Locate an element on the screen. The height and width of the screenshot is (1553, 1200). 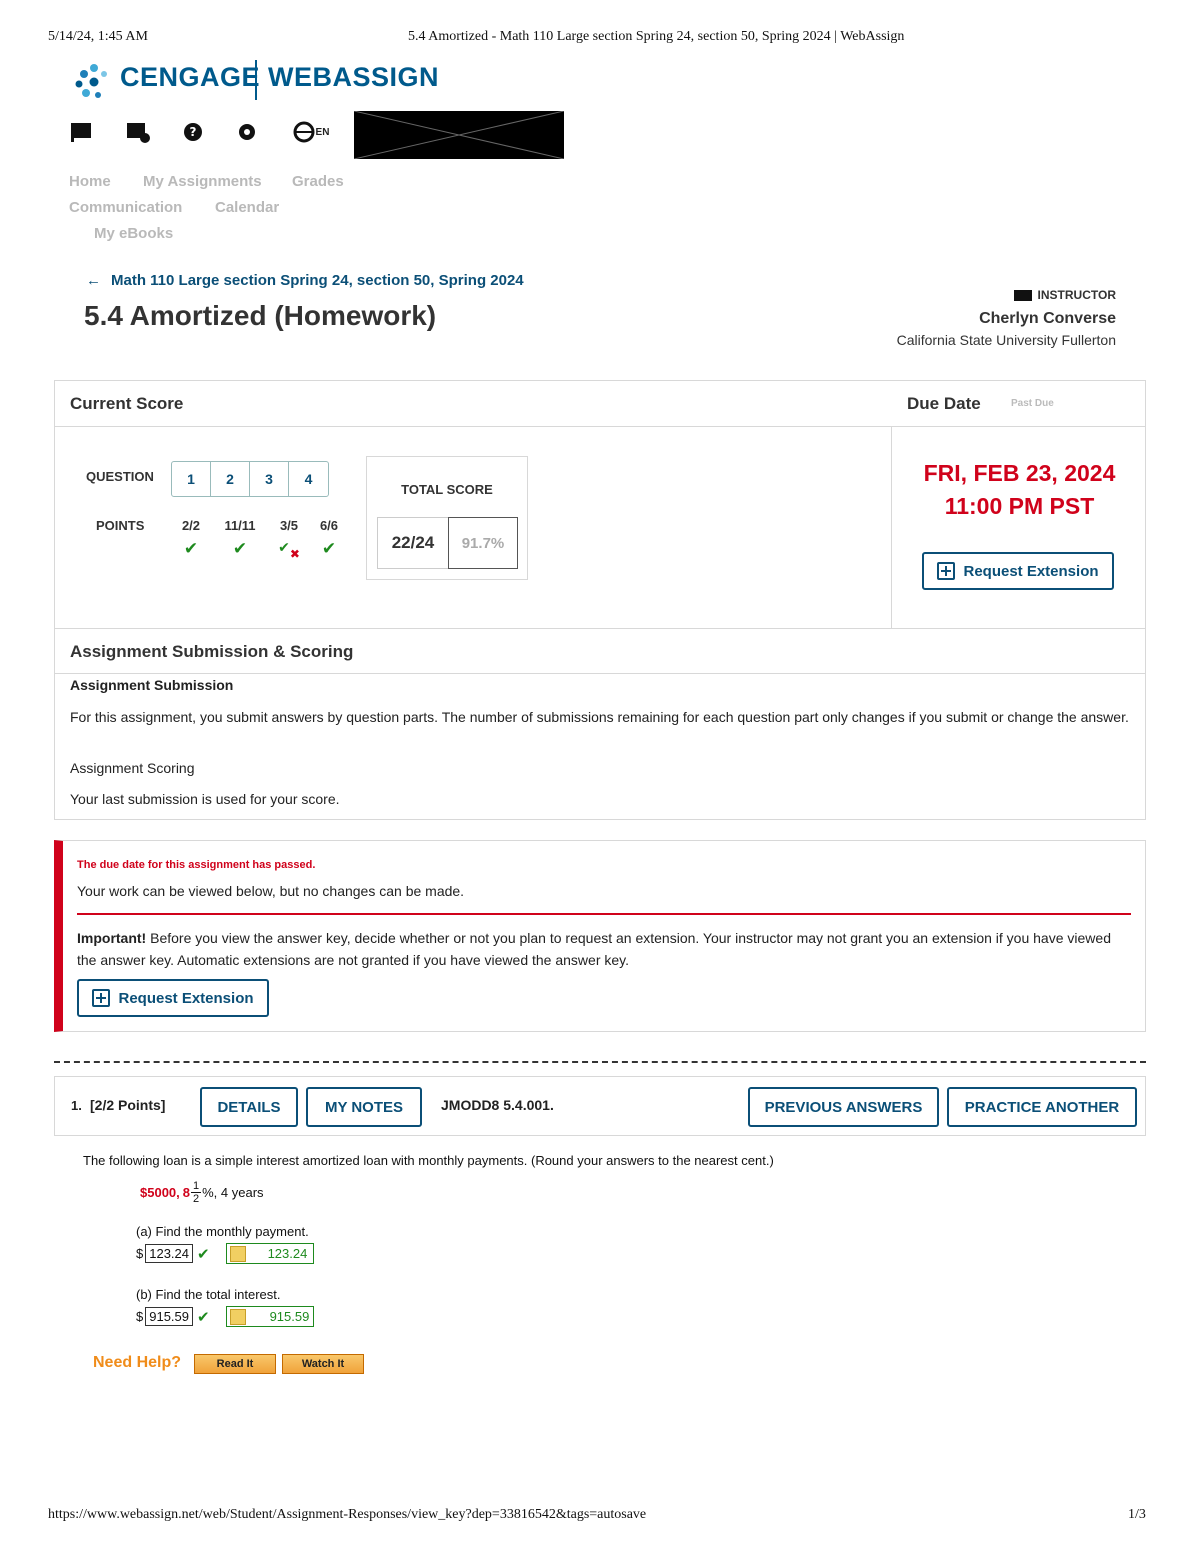
loan-amount: $5000, is located at coordinates (160, 1192).